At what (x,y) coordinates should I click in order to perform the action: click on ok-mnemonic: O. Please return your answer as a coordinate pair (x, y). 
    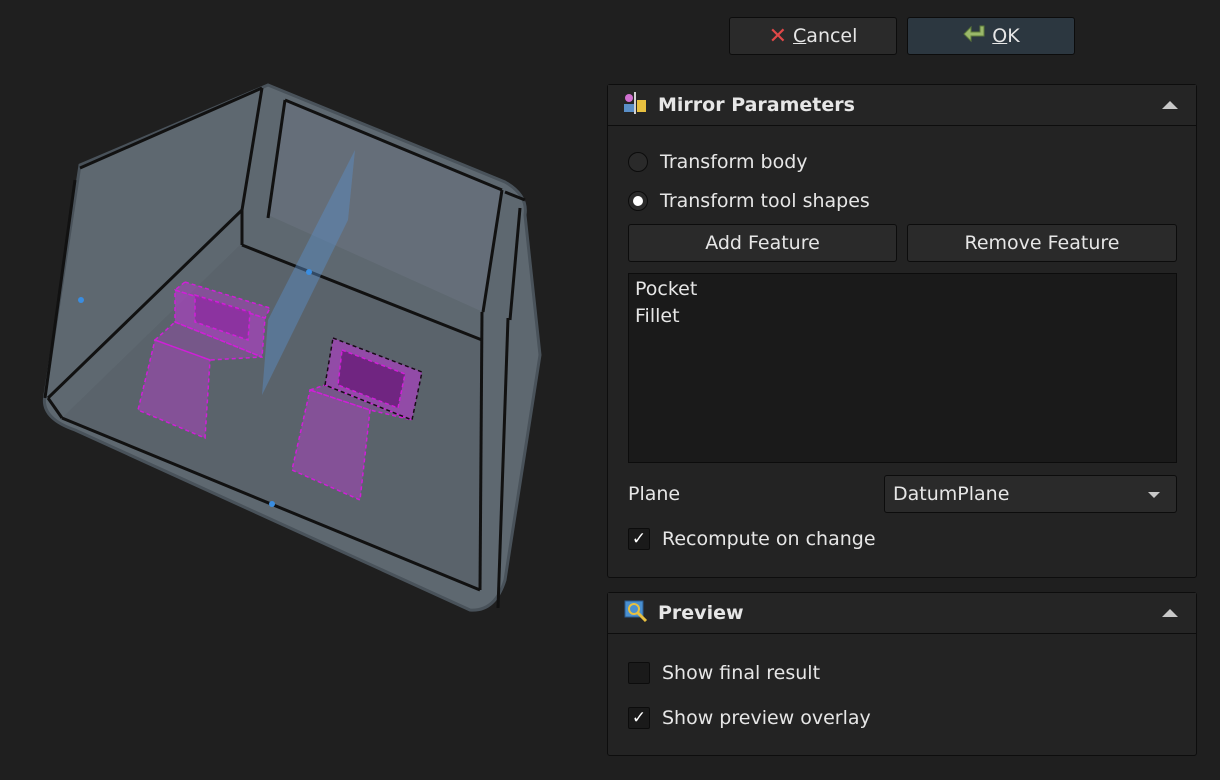
    Looking at the image, I should click on (1000, 36).